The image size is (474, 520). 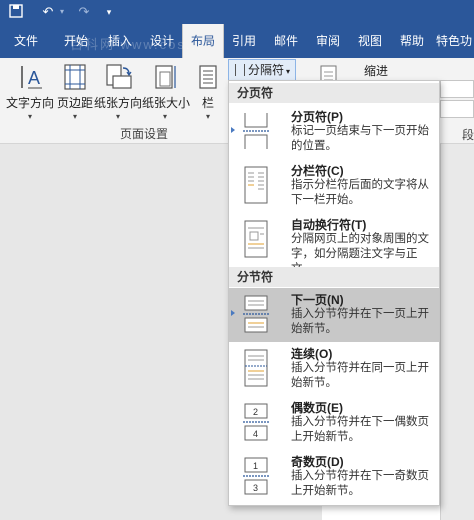 I want to click on text-wrapping-break-icon, so click(x=256, y=239).